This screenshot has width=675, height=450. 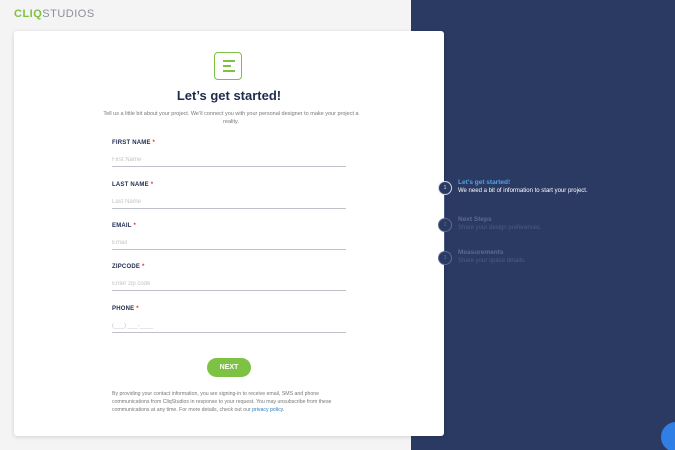 I want to click on zipcode-input, so click(x=229, y=284).